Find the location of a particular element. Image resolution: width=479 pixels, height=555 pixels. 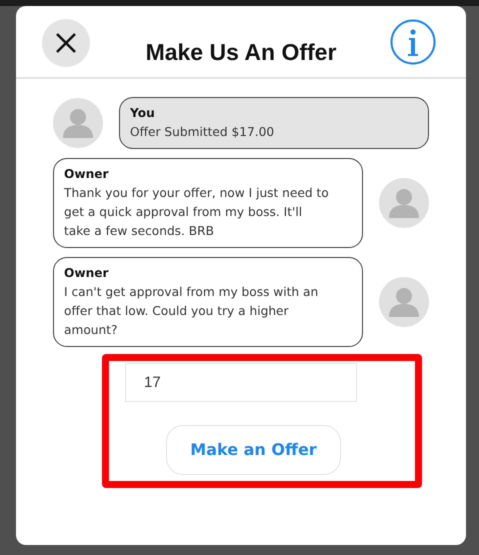

make-offer-button: Make an Offer is located at coordinates (253, 450).